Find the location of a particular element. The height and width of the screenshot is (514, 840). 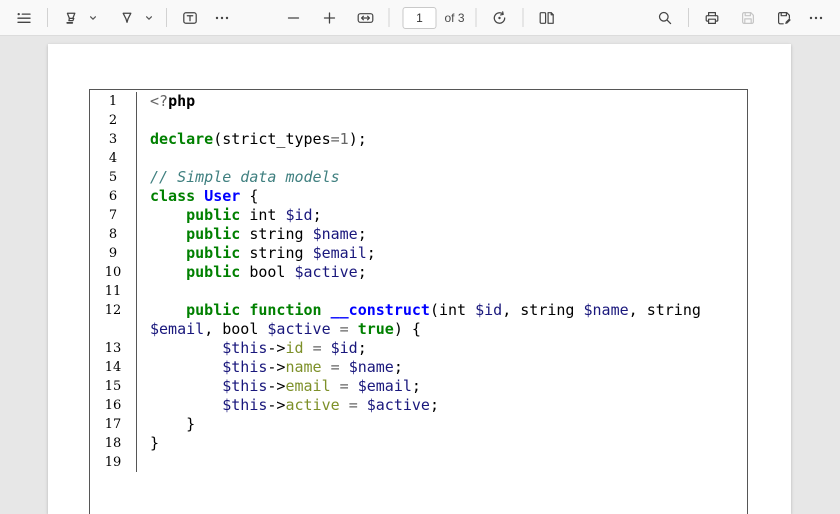

save-button is located at coordinates (748, 18).